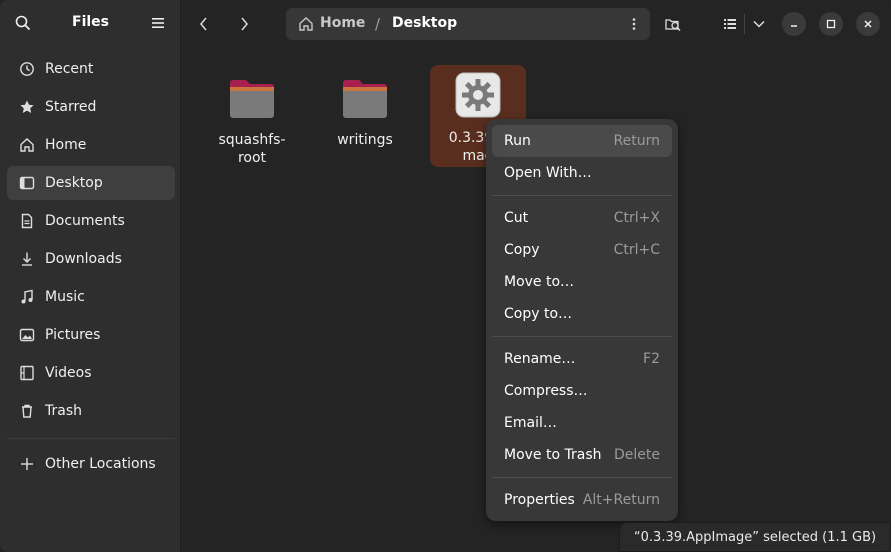 Image resolution: width=891 pixels, height=552 pixels. What do you see at coordinates (91, 438) in the screenshot?
I see `sidebar-divider` at bounding box center [91, 438].